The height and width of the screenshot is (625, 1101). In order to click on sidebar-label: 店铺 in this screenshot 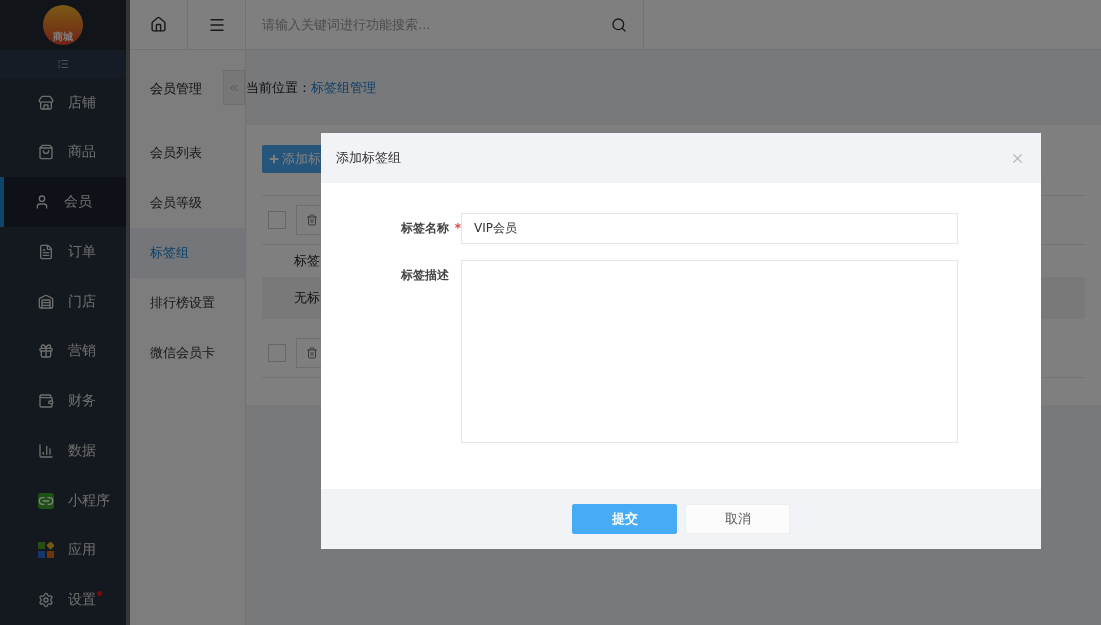, I will do `click(82, 102)`.